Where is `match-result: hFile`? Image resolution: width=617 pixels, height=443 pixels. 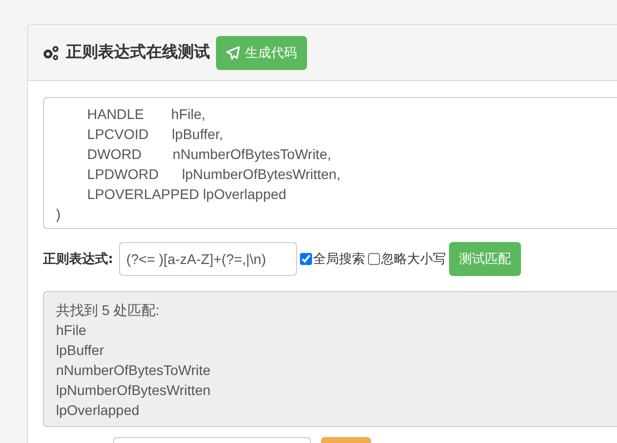 match-result: hFile is located at coordinates (71, 330).